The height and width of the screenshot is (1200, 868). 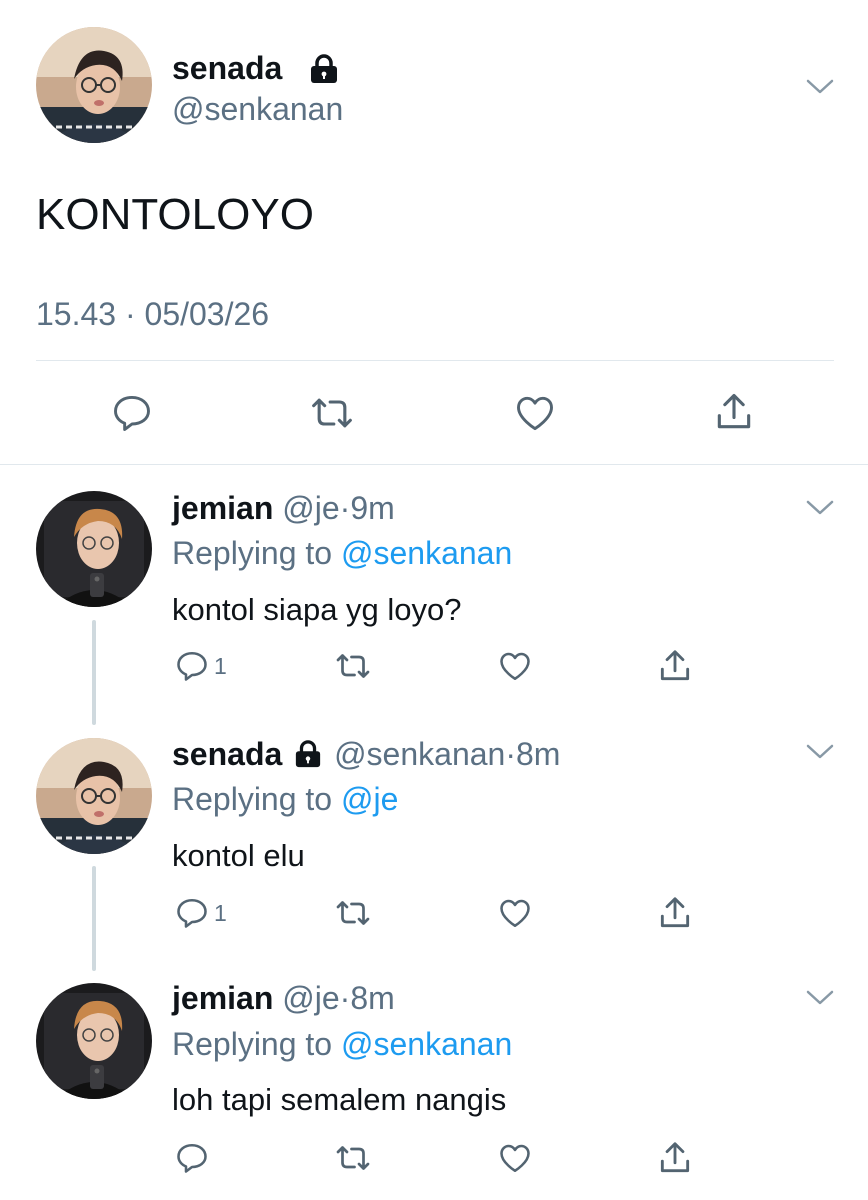 I want to click on main-tweet-time: 15.43, so click(x=76, y=314).